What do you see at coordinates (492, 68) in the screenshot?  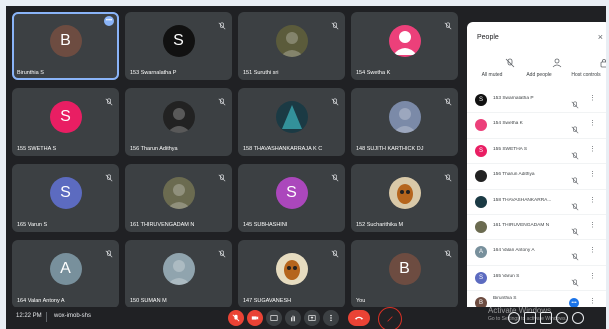 I see `mute-all-button: All muted` at bounding box center [492, 68].